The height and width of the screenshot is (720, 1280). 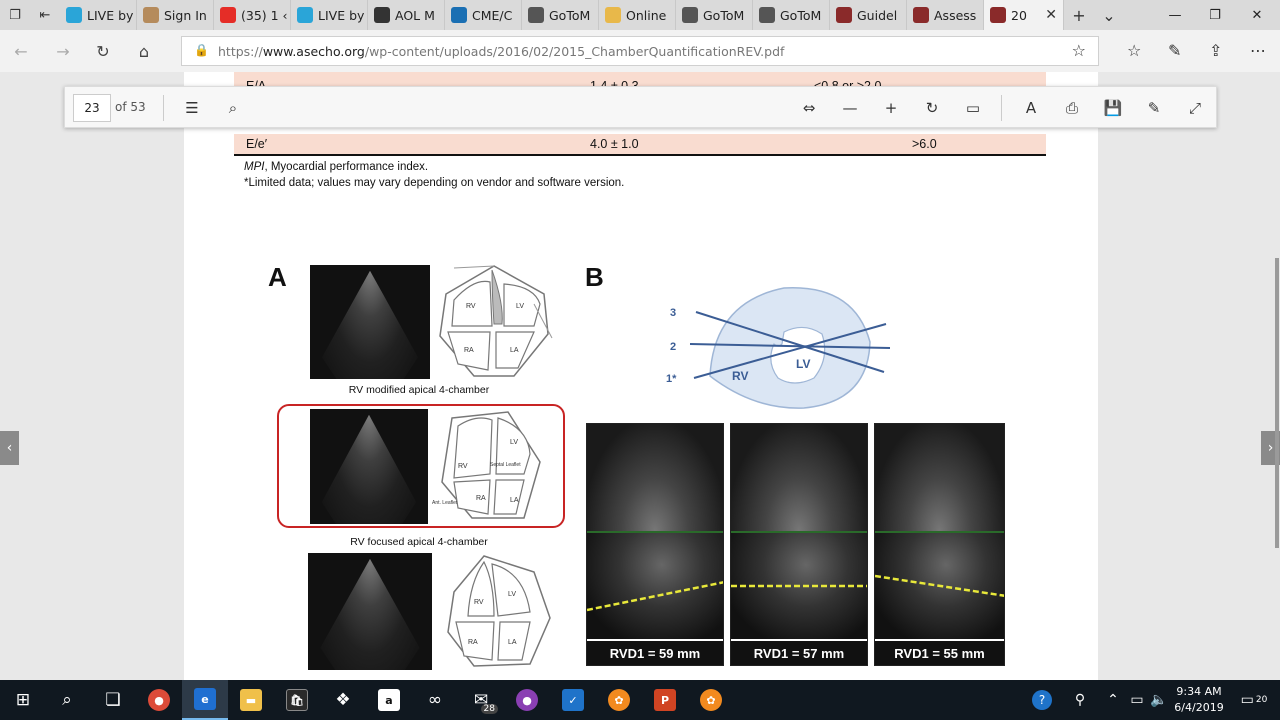 I want to click on file-explorer-icon: ▬, so click(x=251, y=700).